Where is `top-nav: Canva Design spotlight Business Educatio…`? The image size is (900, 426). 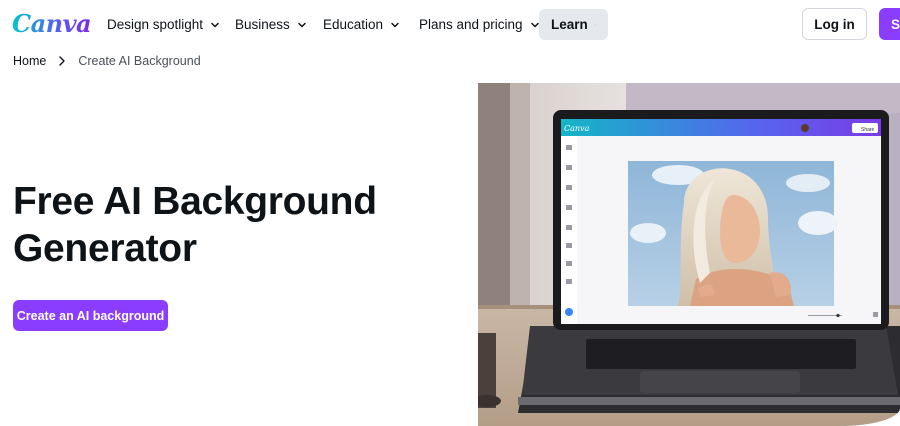
top-nav: Canva Design spotlight Business Educatio… is located at coordinates (450, 24).